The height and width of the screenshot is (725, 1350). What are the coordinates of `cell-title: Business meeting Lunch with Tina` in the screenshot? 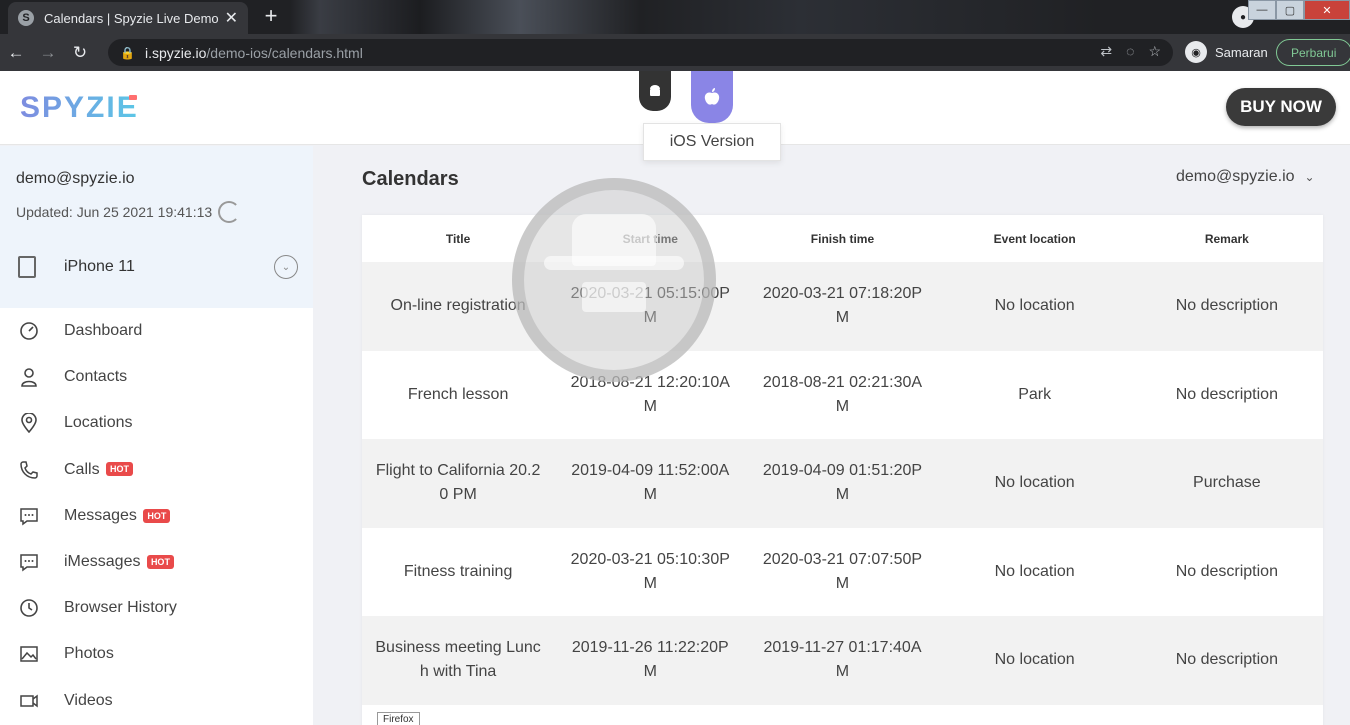 It's located at (458, 660).